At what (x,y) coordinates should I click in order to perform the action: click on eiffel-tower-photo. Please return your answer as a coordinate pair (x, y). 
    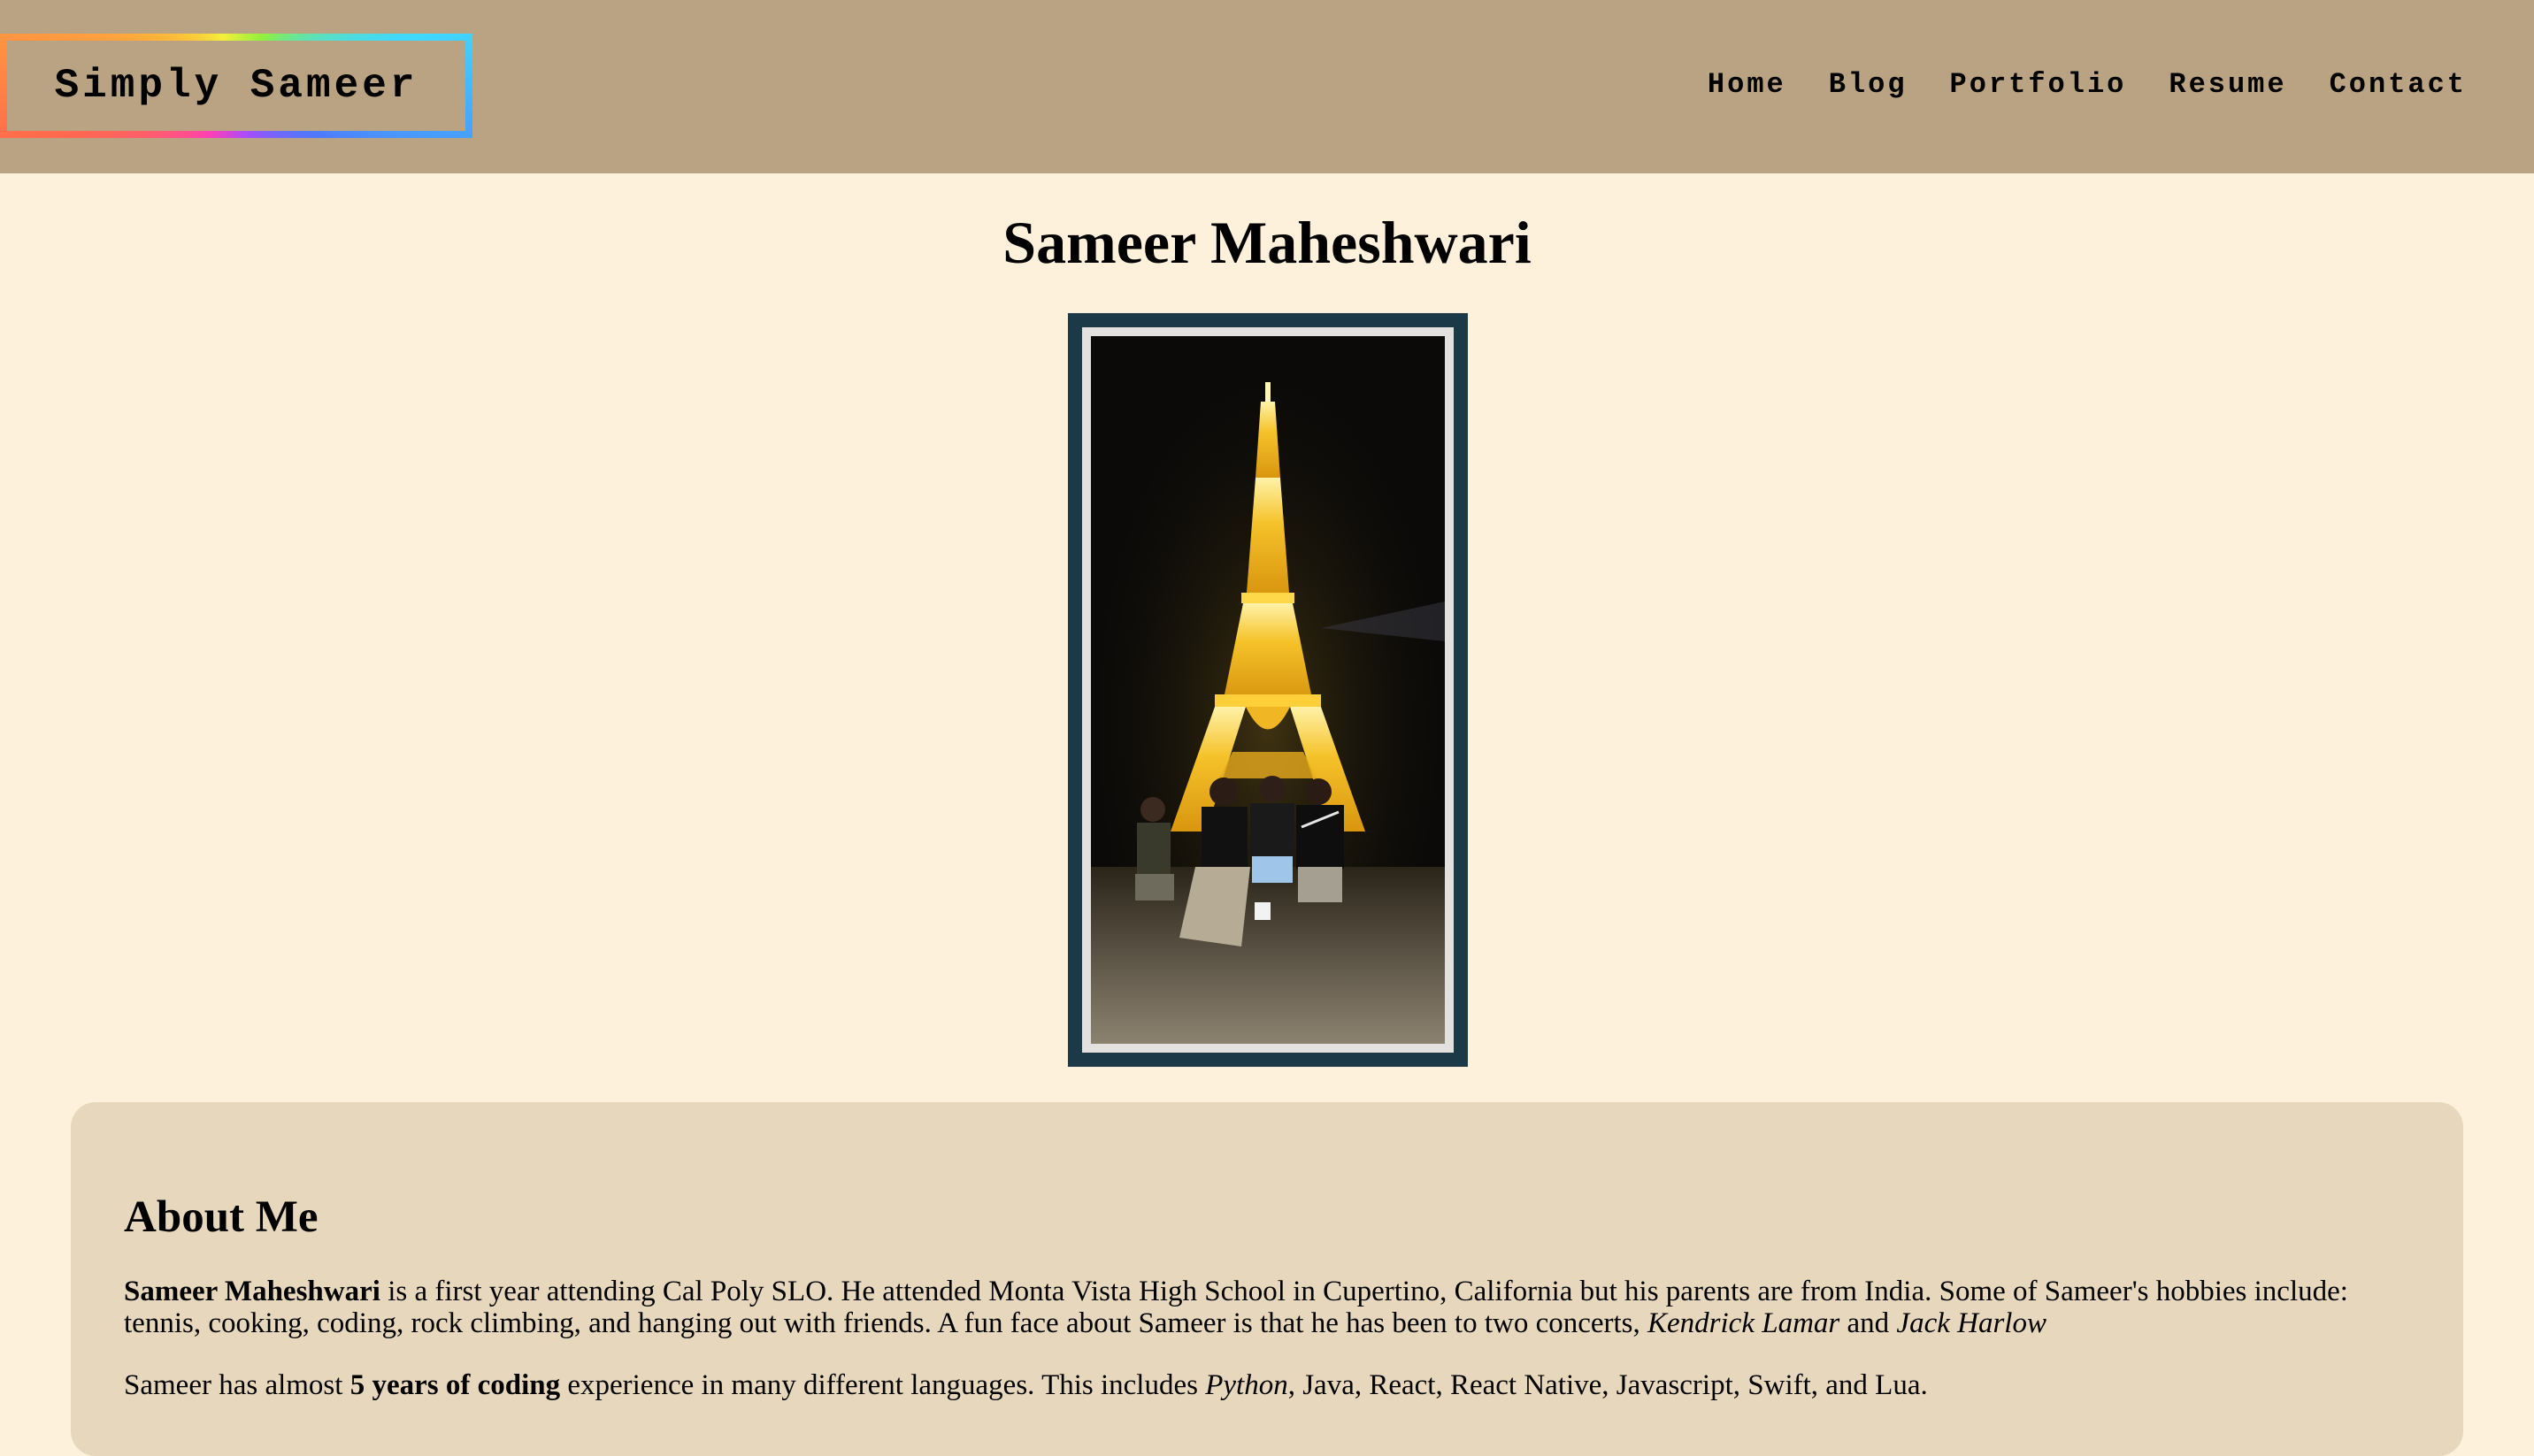
    Looking at the image, I should click on (1268, 690).